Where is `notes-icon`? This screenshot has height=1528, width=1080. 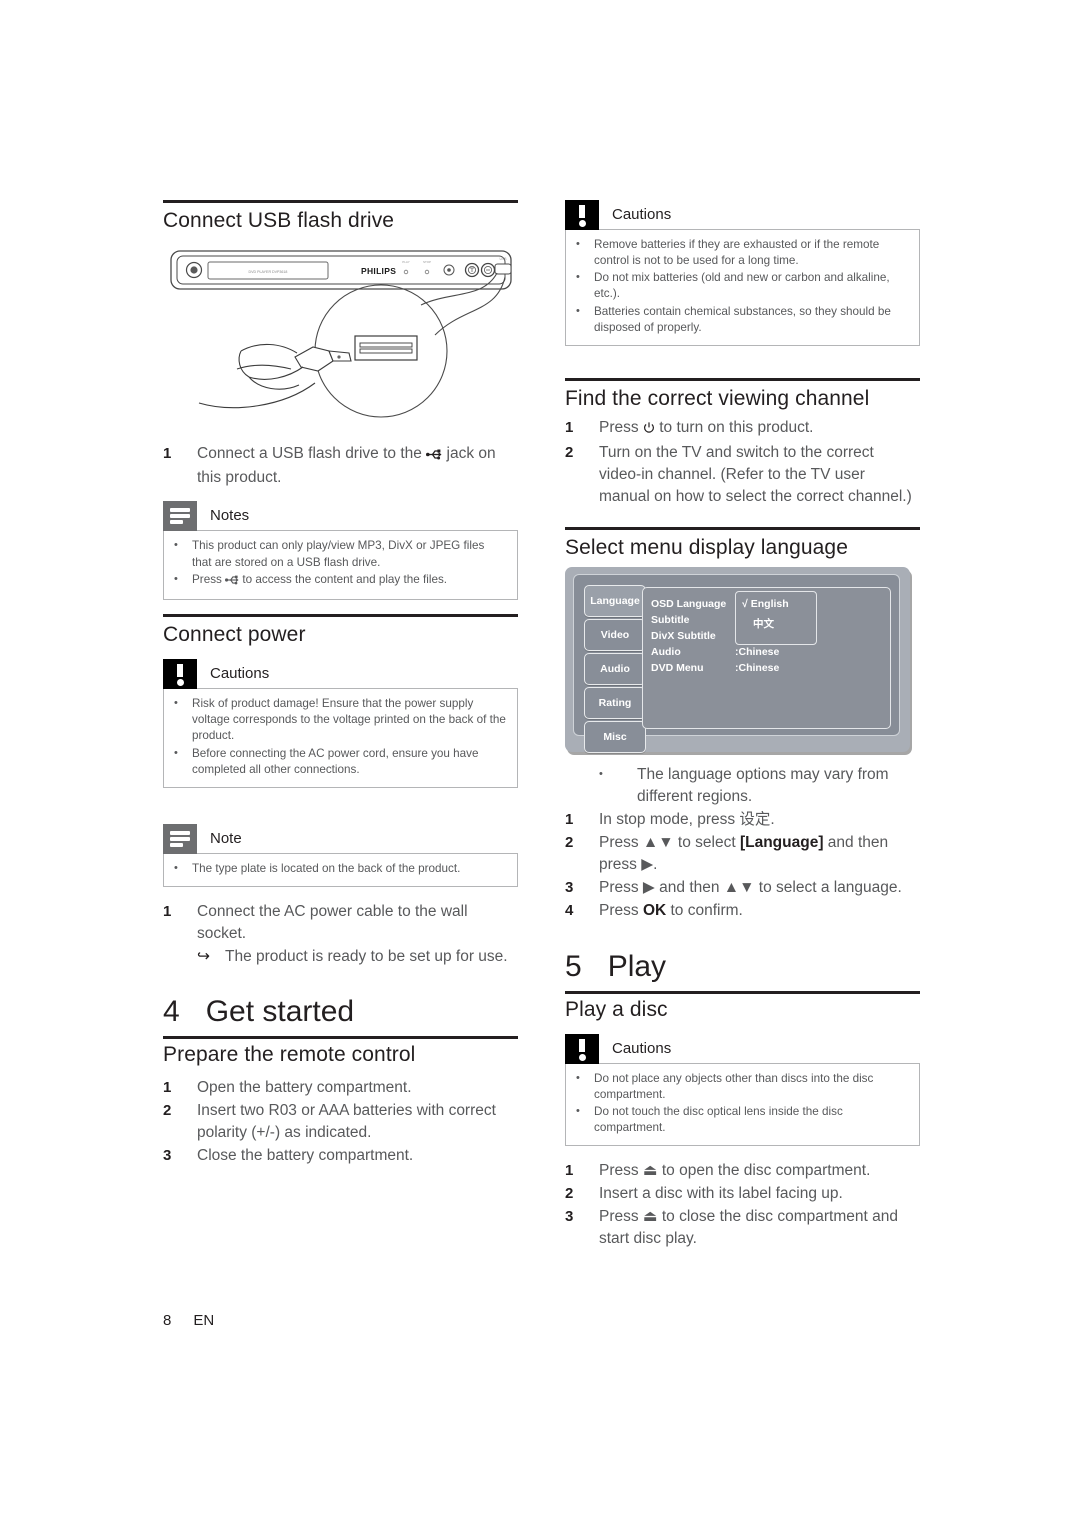 notes-icon is located at coordinates (180, 838).